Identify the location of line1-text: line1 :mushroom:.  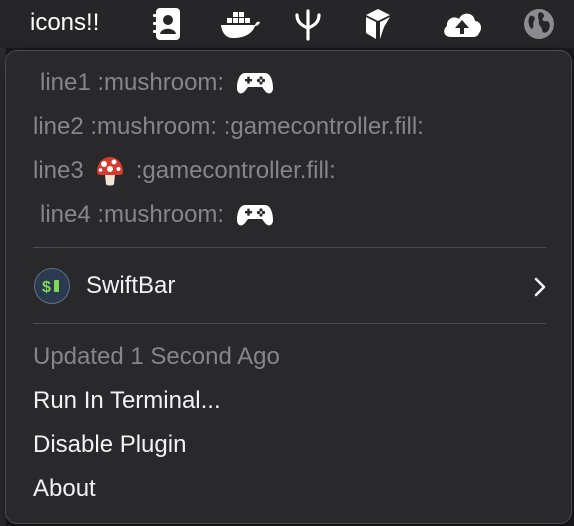
(132, 82).